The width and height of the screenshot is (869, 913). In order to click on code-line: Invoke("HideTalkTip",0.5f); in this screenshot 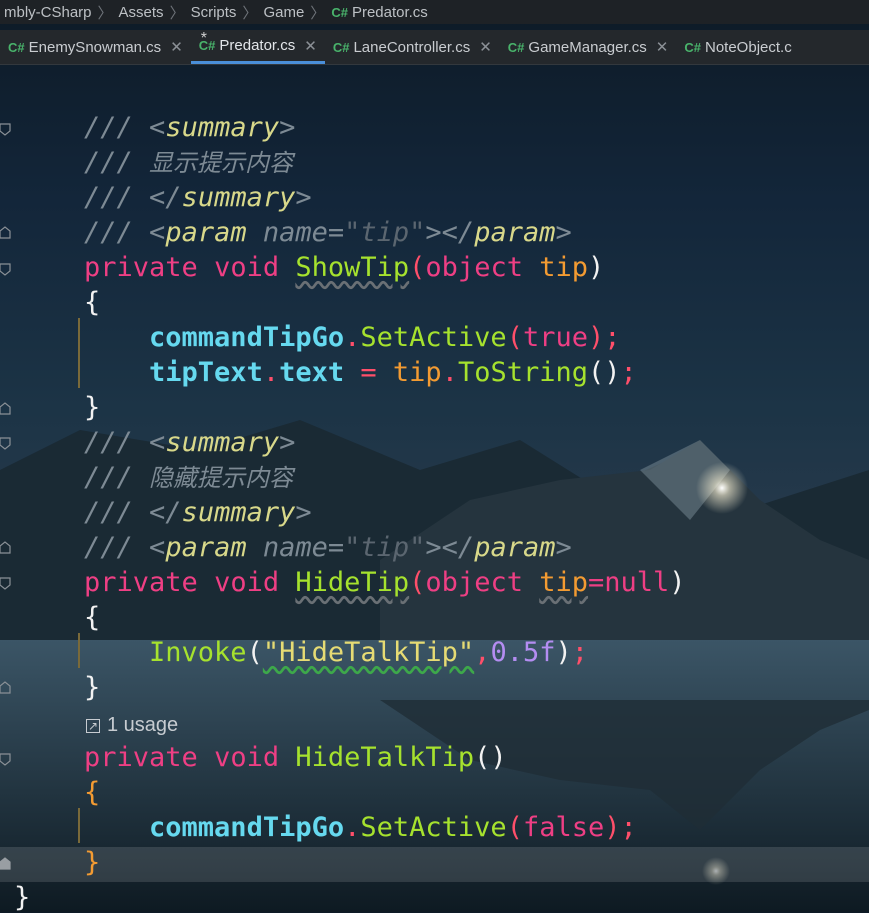, I will do `click(368, 652)`.